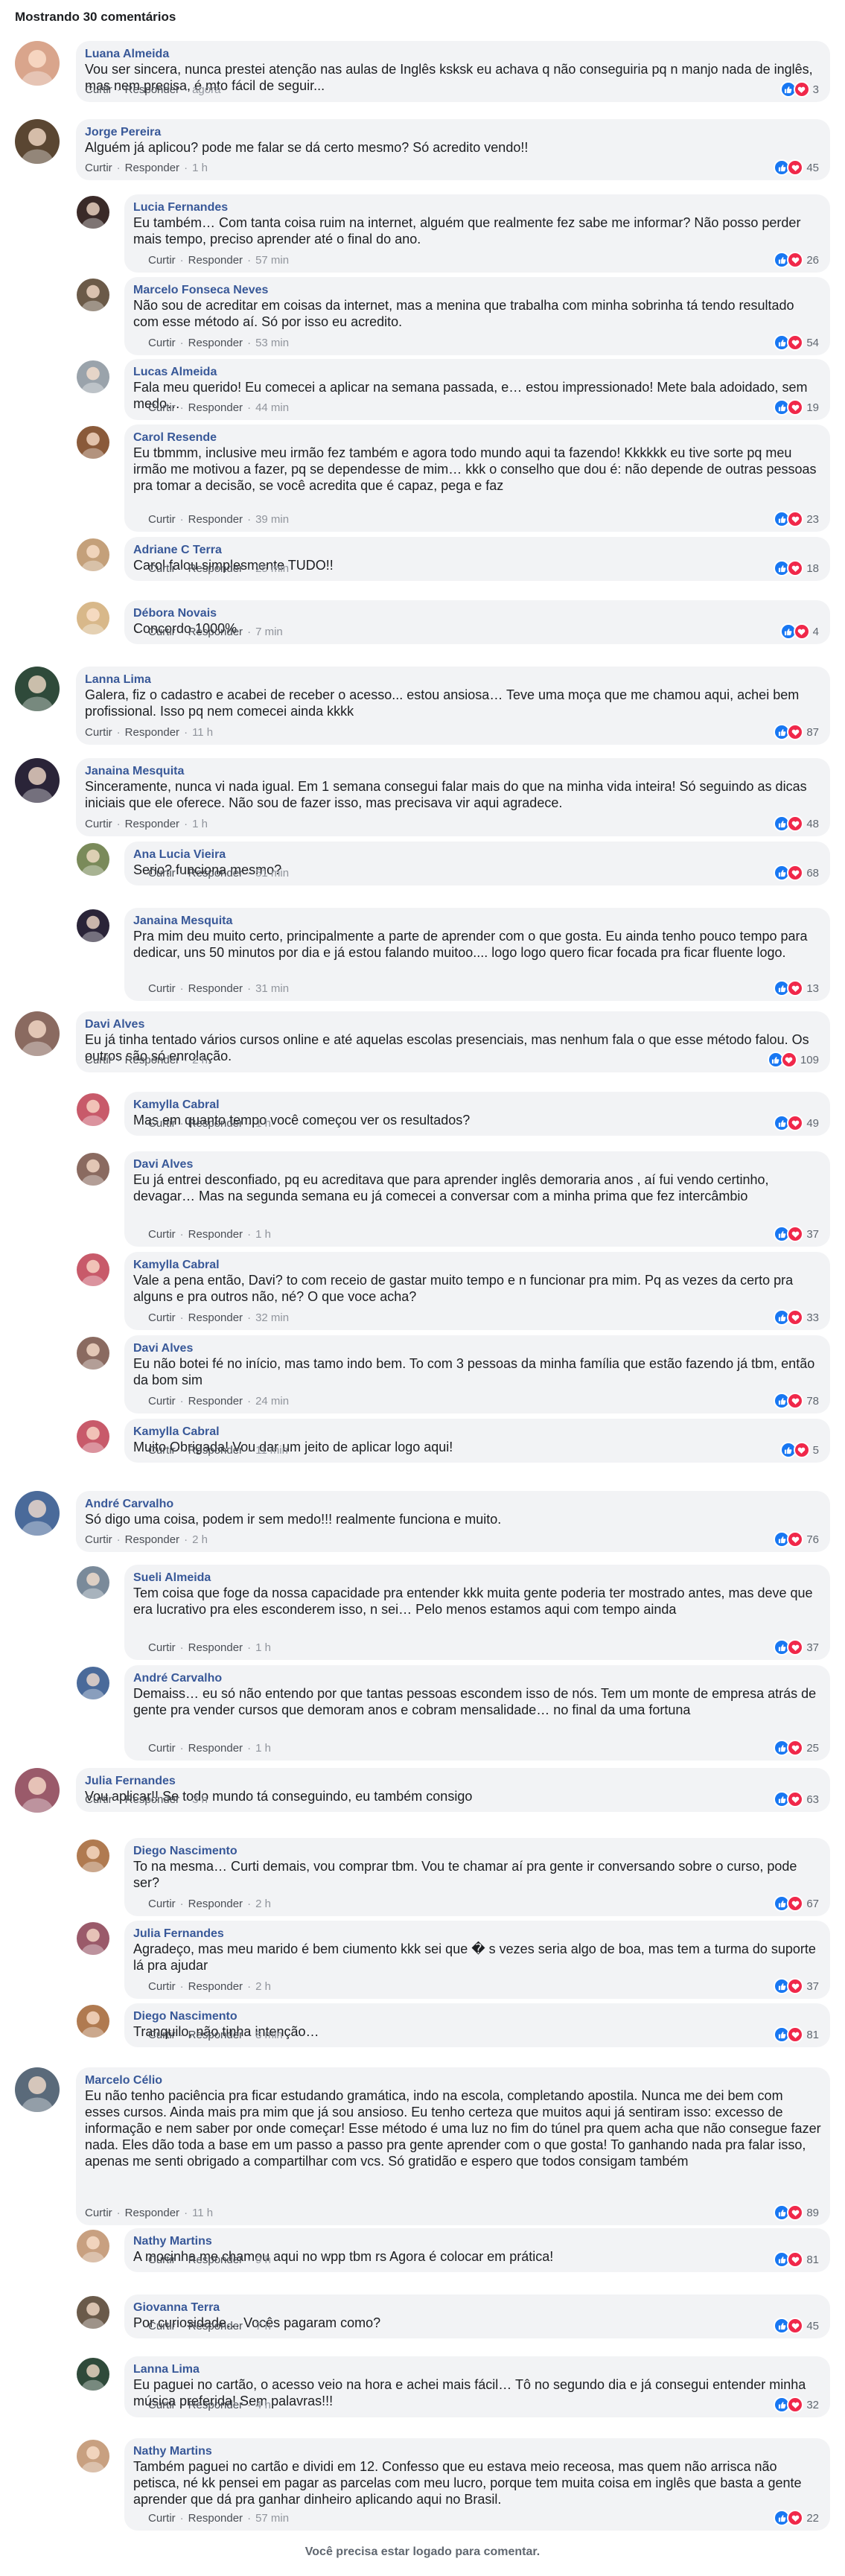 The image size is (845, 2576). I want to click on author-name: Luana Almeida, so click(453, 54).